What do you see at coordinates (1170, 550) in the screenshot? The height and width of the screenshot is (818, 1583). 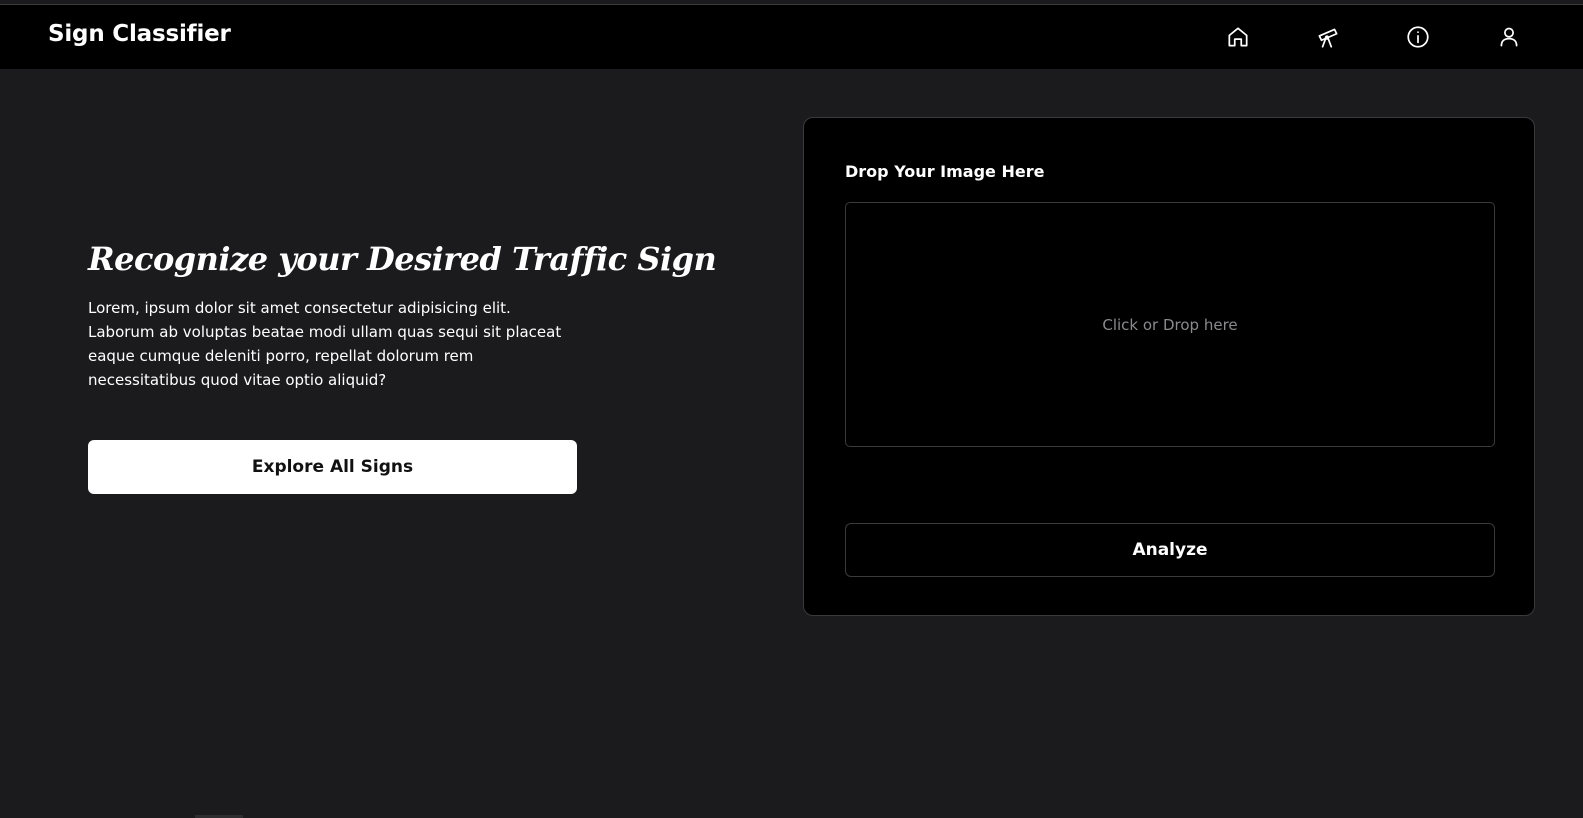 I see `analyze-button: Analyze` at bounding box center [1170, 550].